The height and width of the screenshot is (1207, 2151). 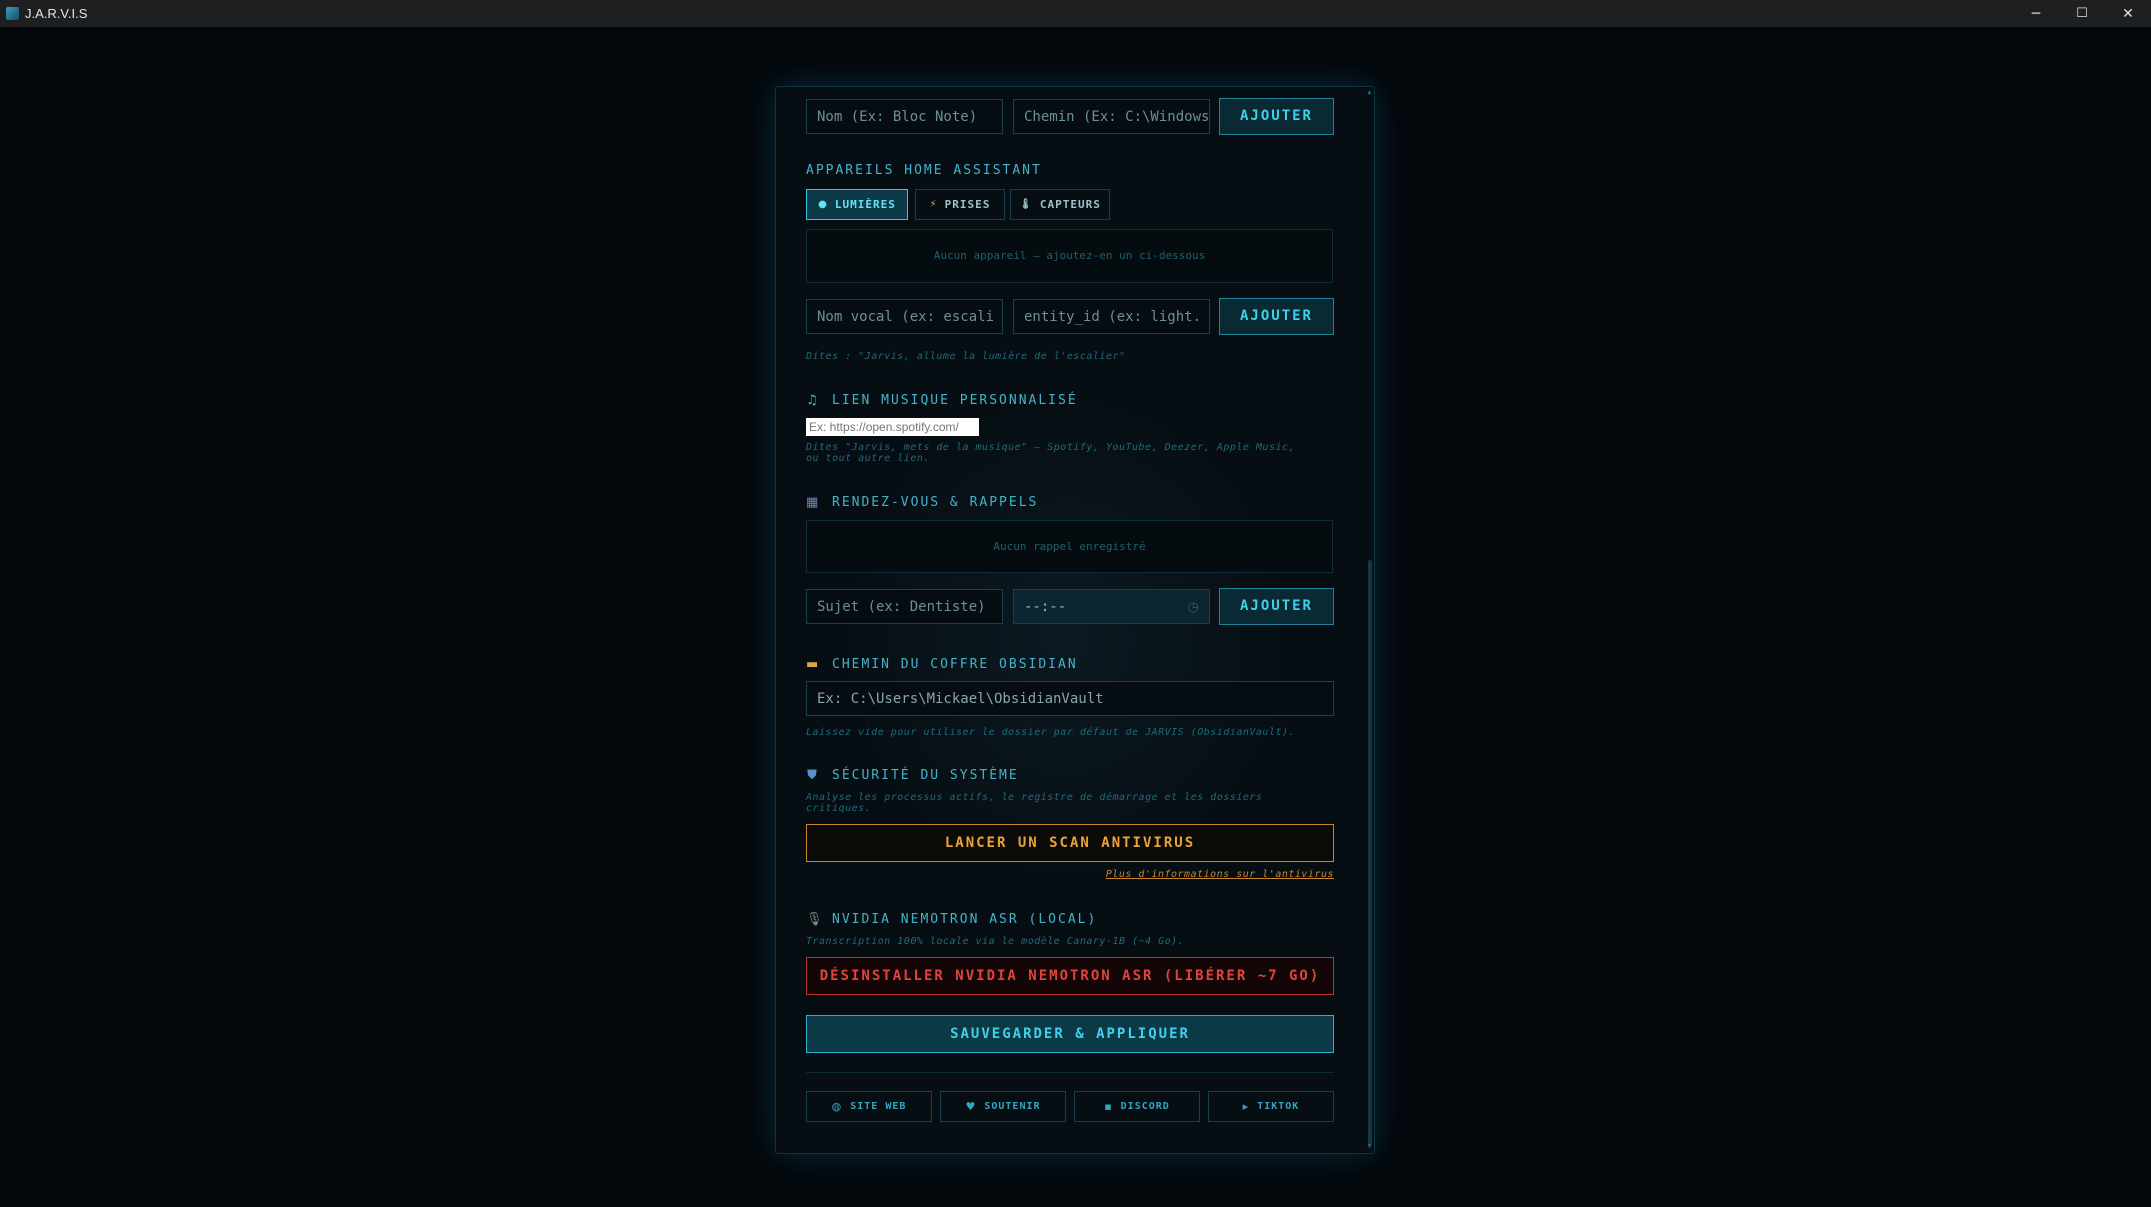 What do you see at coordinates (933, 204) in the screenshot?
I see `plug-icon: ⚡` at bounding box center [933, 204].